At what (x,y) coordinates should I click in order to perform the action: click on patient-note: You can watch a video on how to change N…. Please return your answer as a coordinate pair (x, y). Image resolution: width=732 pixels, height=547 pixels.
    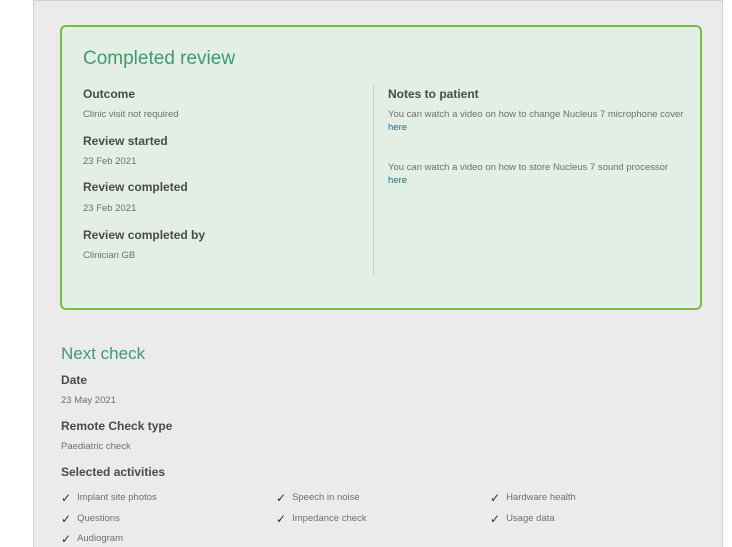
    Looking at the image, I should click on (538, 121).